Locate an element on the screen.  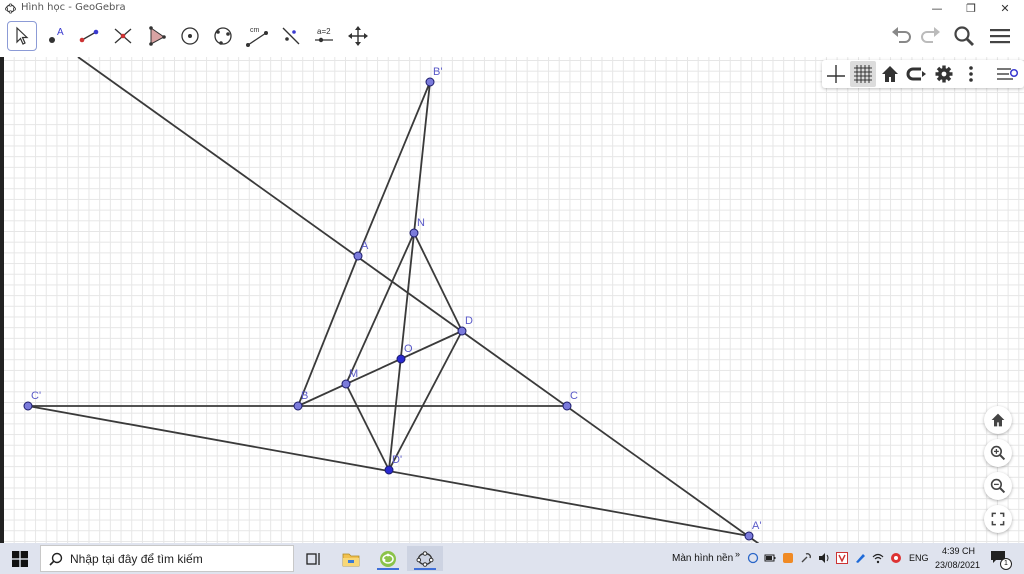
tool-reflect is located at coordinates (291, 36).